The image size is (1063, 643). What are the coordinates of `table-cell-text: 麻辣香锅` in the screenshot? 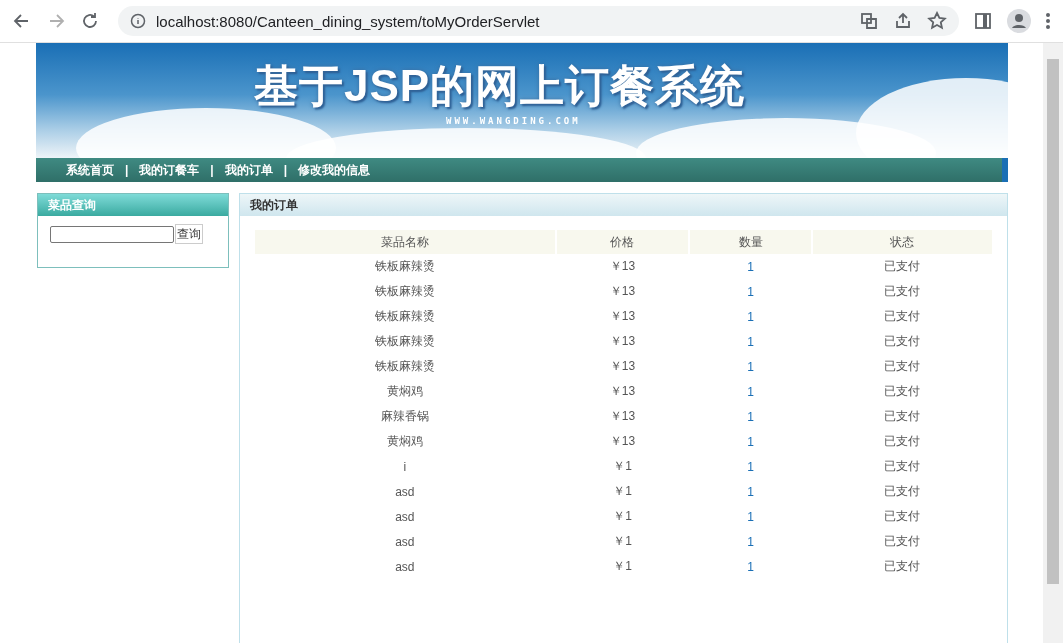 It's located at (404, 416).